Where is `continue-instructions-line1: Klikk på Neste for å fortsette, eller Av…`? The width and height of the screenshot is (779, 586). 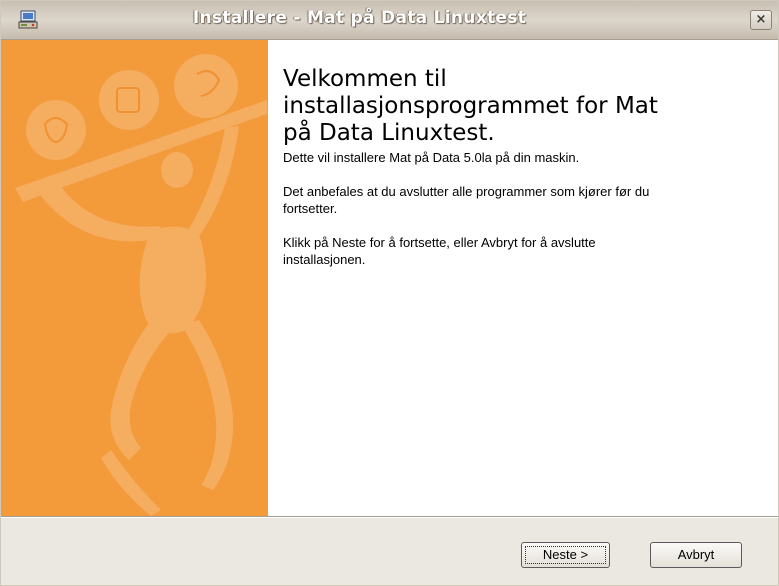 continue-instructions-line1: Klikk på Neste for å fortsette, eller Av… is located at coordinates (439, 242).